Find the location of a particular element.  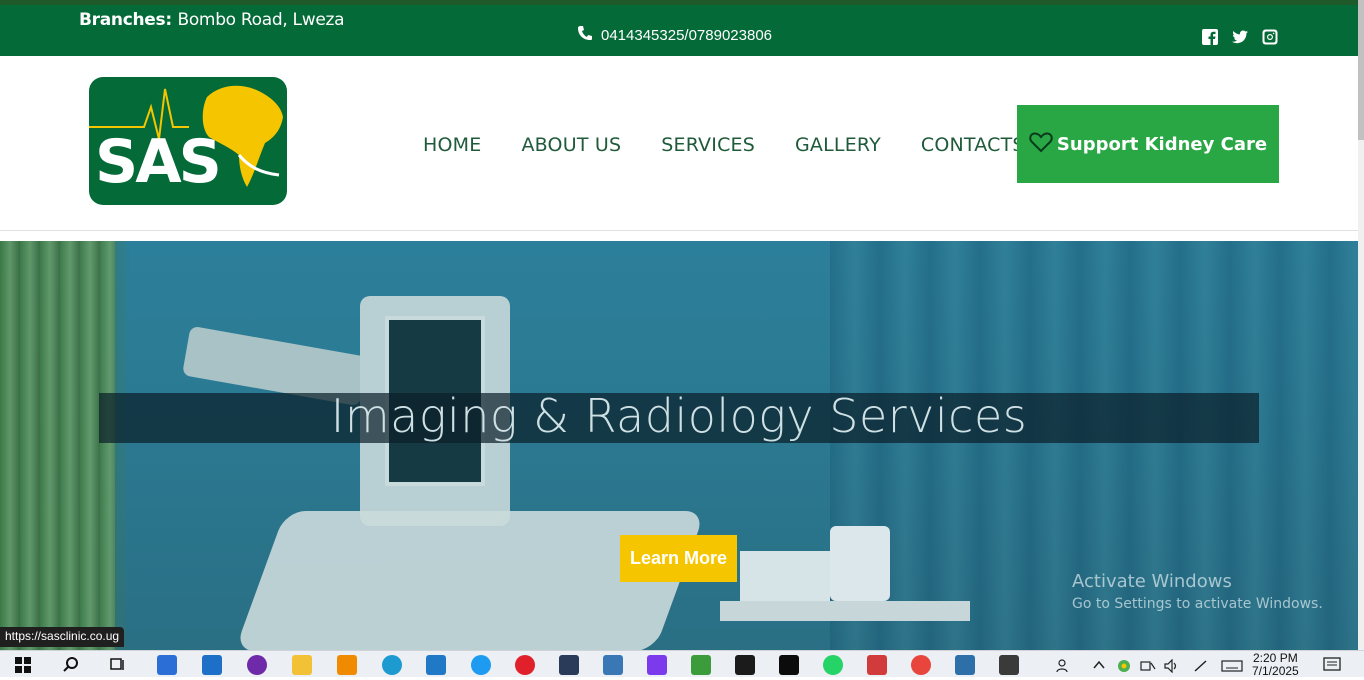

store-icon is located at coordinates (167, 665).